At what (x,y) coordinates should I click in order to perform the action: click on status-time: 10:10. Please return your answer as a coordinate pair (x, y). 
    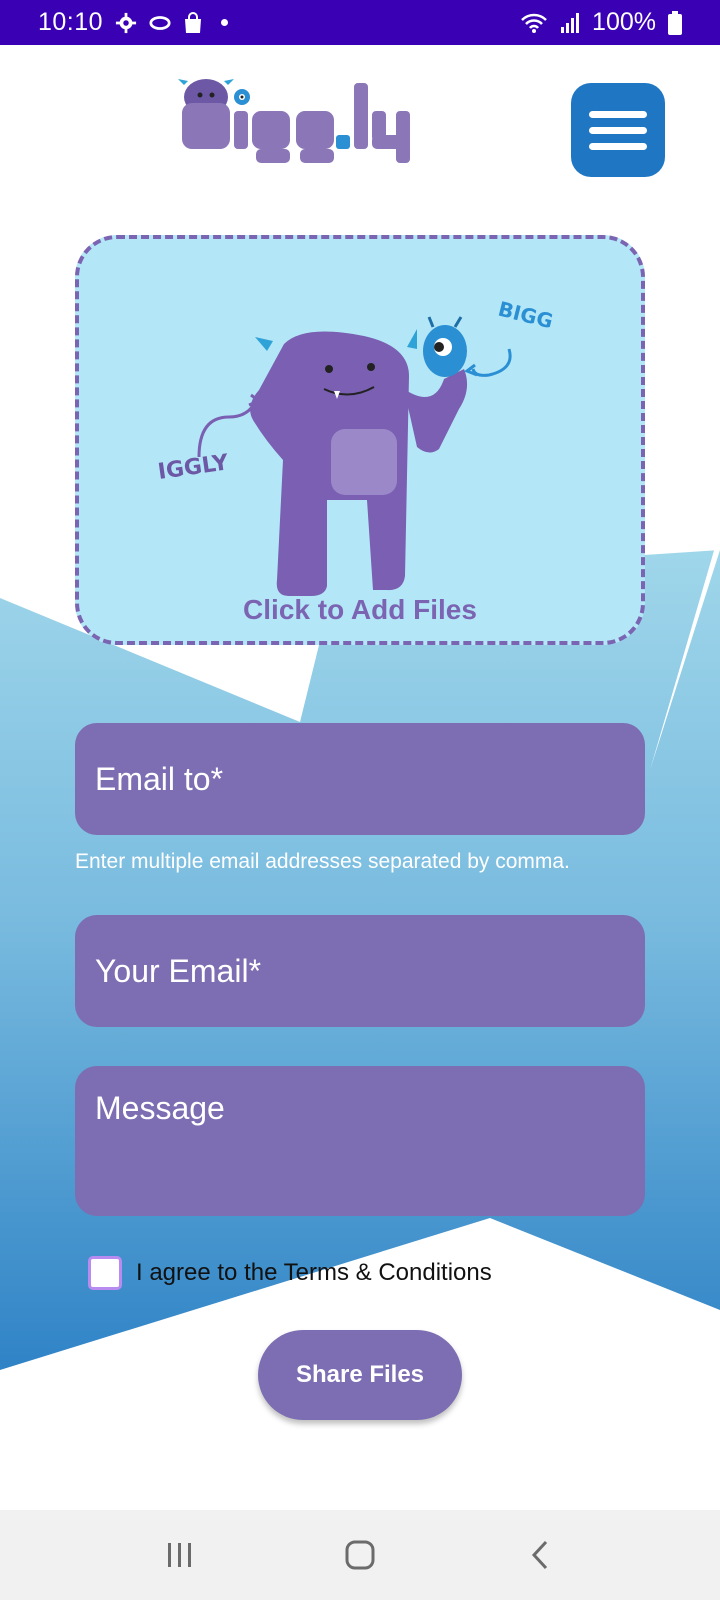
    Looking at the image, I should click on (71, 22).